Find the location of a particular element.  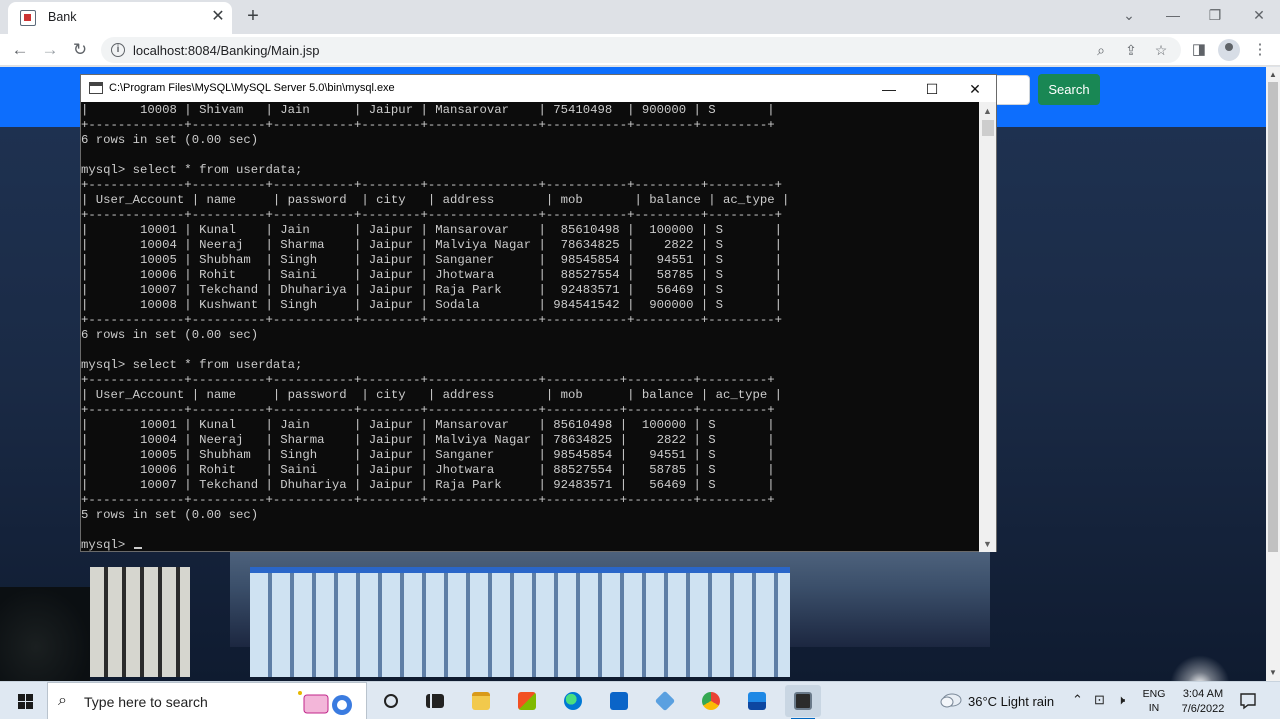

bookmark-star-icon: ☆ is located at coordinates (1161, 50).